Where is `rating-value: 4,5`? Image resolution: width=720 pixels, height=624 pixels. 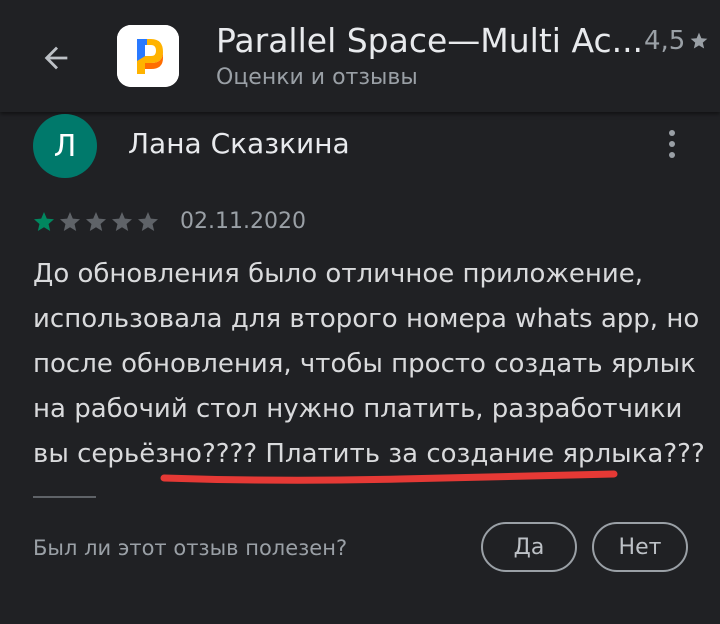
rating-value: 4,5 is located at coordinates (665, 41).